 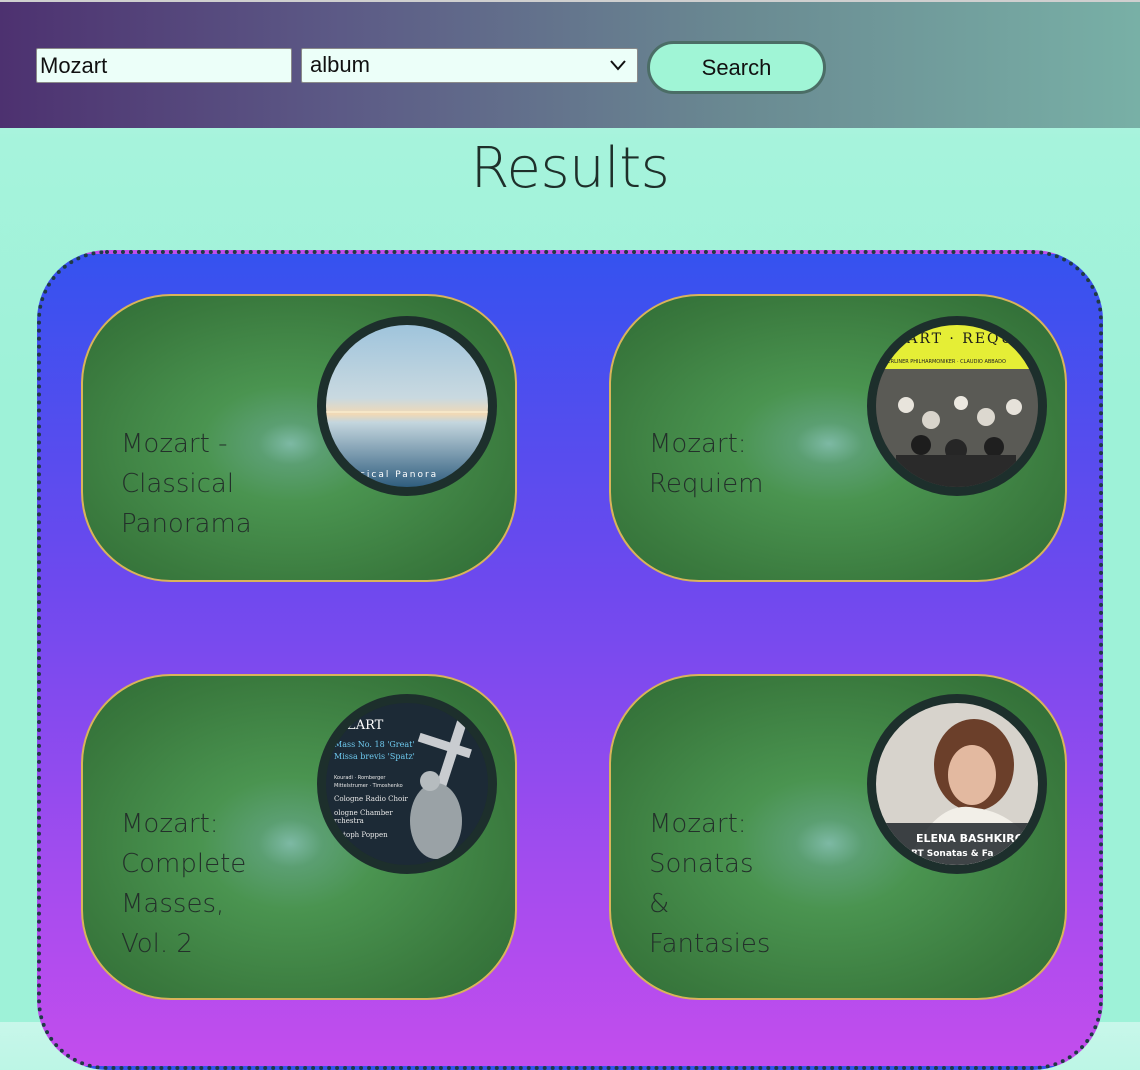 I want to click on svg-text: ologne Chamber, so click(x=363, y=813).